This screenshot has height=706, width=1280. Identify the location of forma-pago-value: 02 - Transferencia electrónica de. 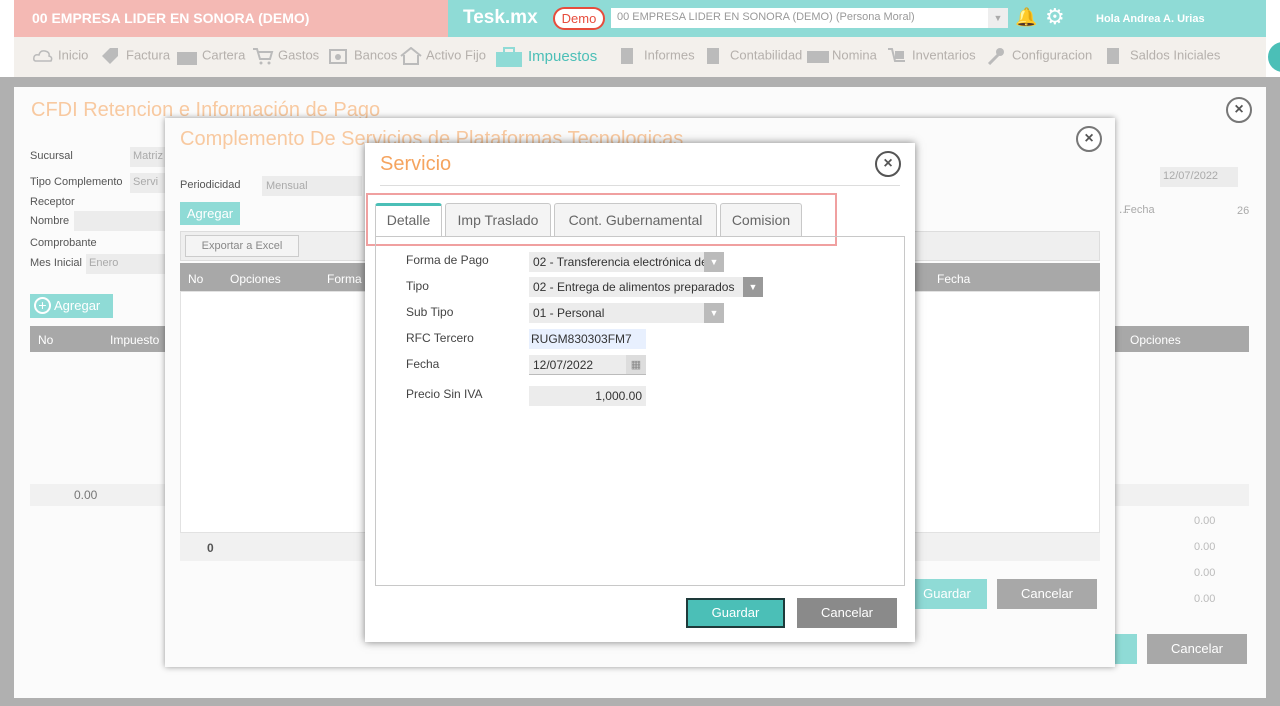
(620, 262).